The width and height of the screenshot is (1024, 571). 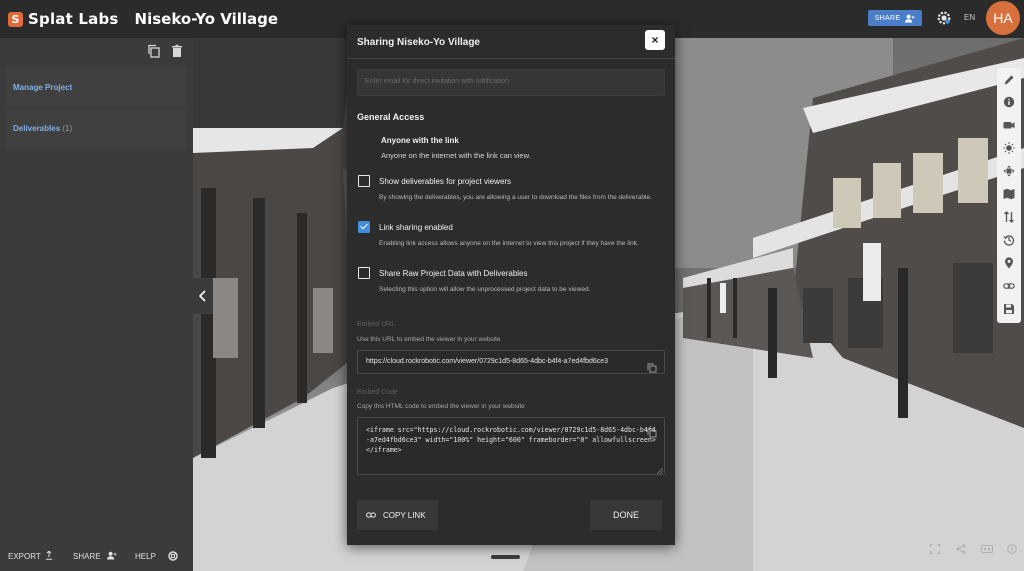 I want to click on close-button: ×, so click(x=655, y=40).